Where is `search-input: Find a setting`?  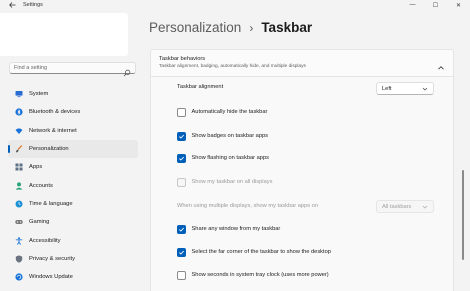 search-input: Find a setting is located at coordinates (72, 69).